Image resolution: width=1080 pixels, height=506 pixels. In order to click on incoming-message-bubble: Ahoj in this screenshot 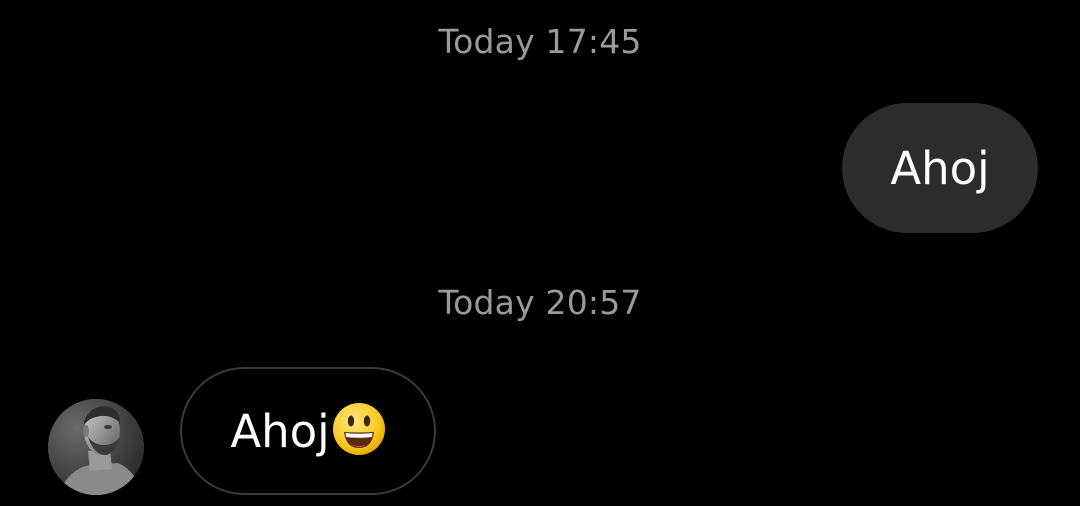, I will do `click(308, 431)`.